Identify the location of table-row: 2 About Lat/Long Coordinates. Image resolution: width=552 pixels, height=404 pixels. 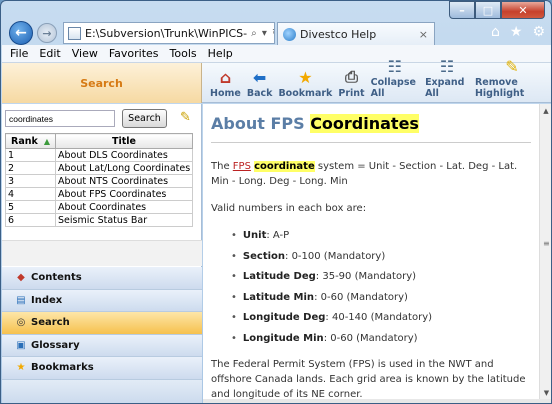
(99, 168).